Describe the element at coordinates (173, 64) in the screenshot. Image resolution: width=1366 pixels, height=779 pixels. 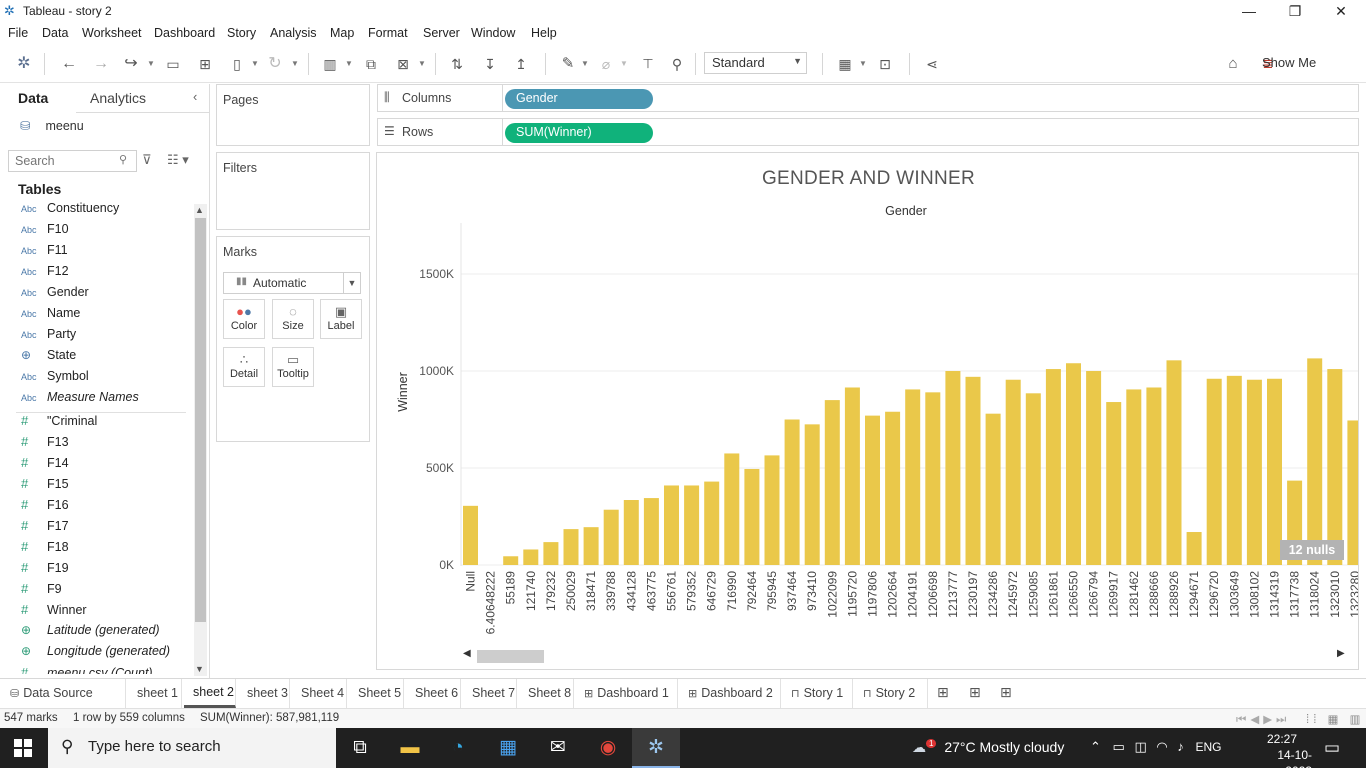
I see `save-icon: ▭` at that location.